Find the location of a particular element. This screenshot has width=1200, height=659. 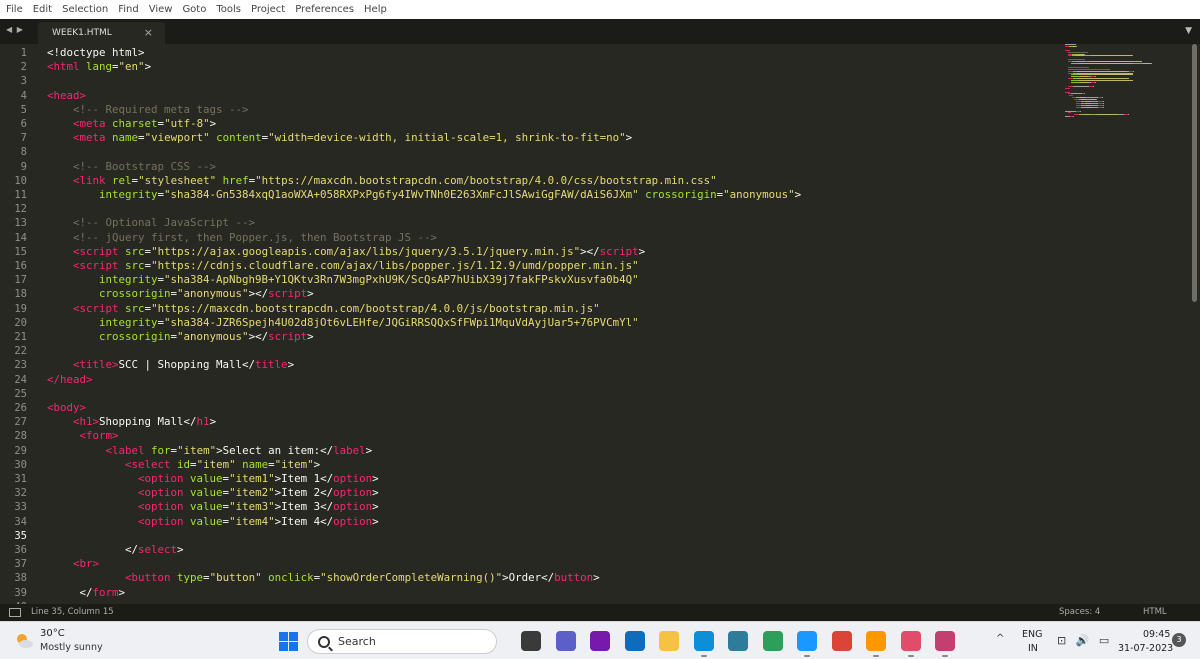

chevron-up-icon: ^ is located at coordinates (1000, 638).